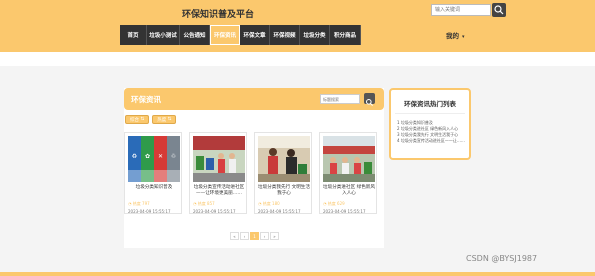 Image resolution: width=595 pixels, height=276 pixels. I want to click on nav-label: 积分商品, so click(344, 36).